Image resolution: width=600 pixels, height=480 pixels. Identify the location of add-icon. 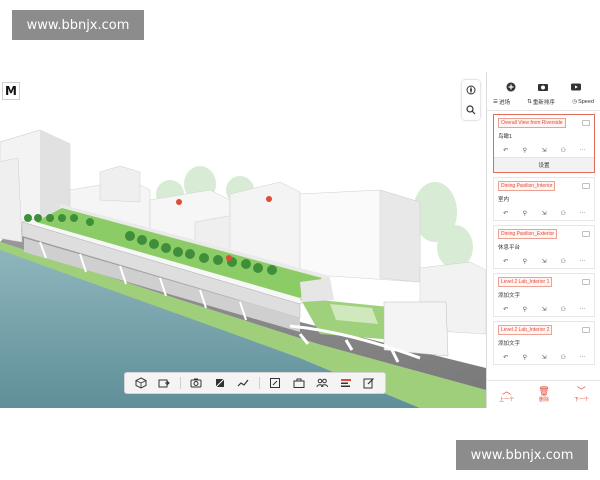
(511, 87).